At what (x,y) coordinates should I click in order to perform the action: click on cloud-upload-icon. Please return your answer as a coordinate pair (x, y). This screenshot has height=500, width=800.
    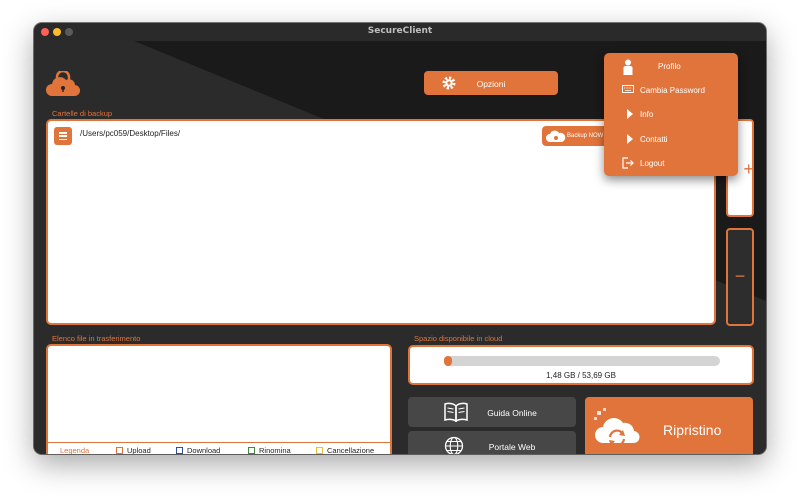
    Looking at the image, I should click on (556, 136).